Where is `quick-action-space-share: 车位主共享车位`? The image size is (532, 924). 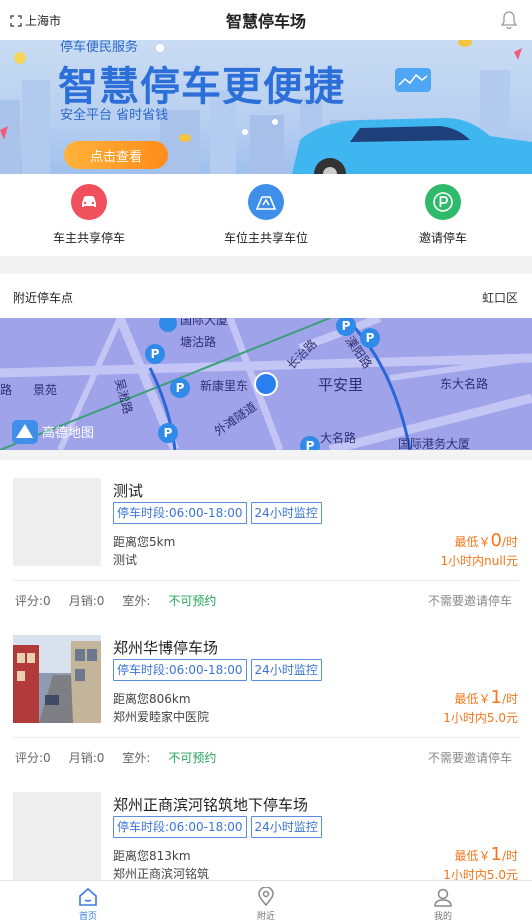 quick-action-space-share: 车位主共享车位 is located at coordinates (266, 215).